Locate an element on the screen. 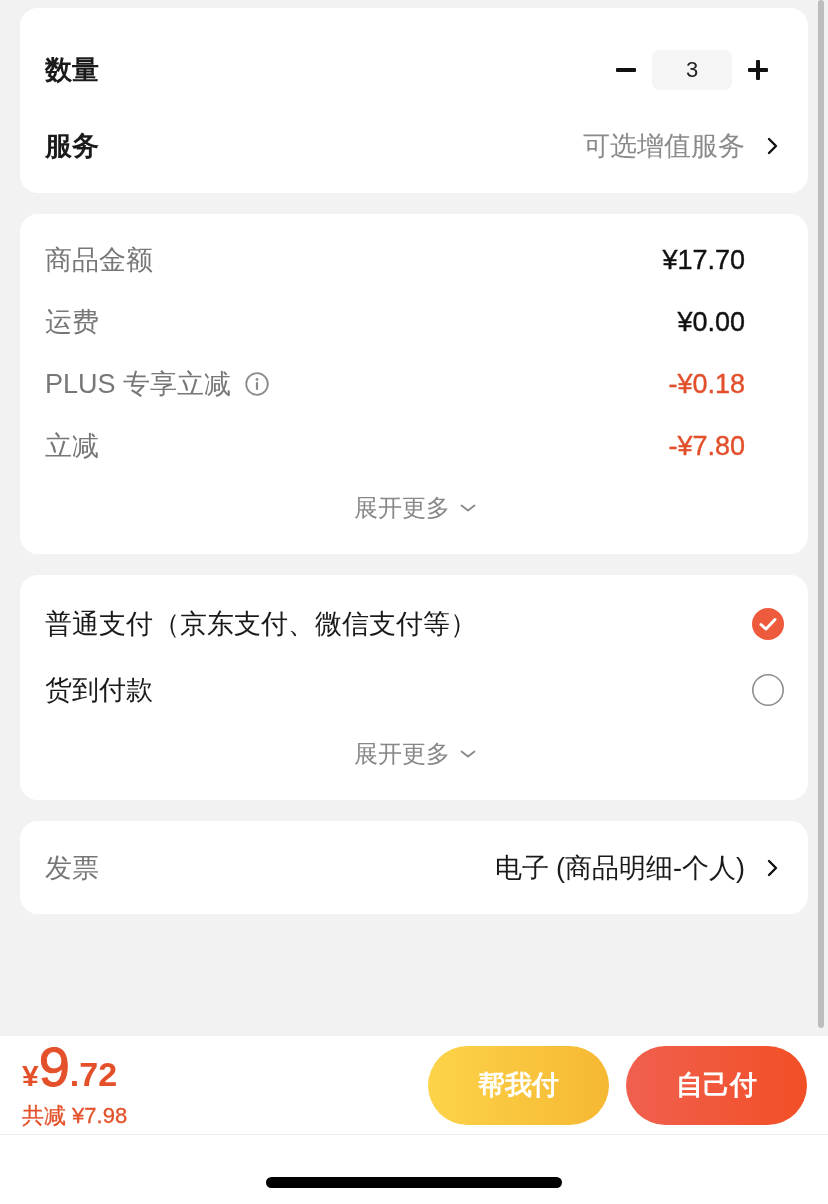  invoice-selector: 电子 (商品明细-个人) is located at coordinates (636, 867).